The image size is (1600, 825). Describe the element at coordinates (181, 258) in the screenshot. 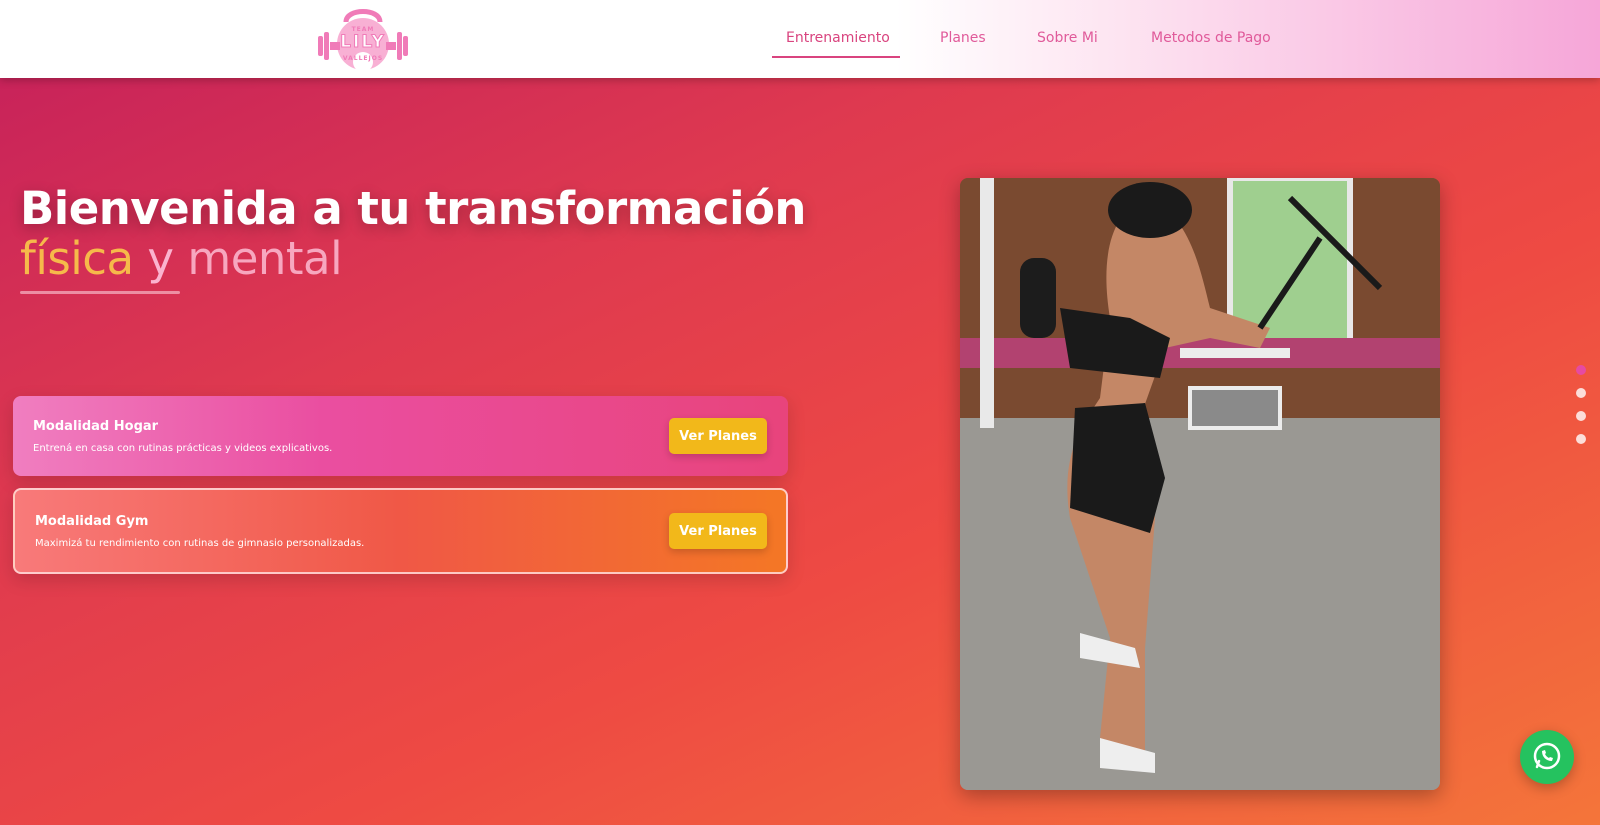

I see `hero-subtitle: física y mental` at that location.